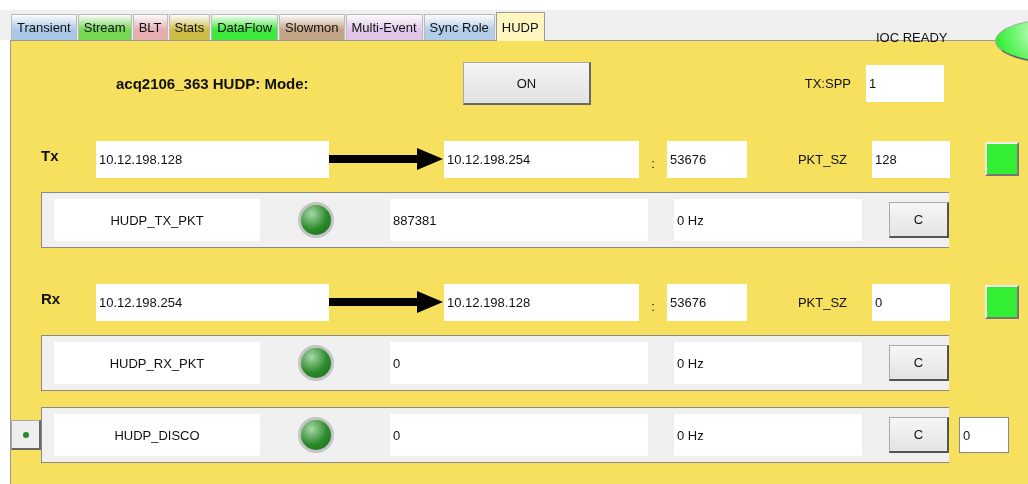  Describe the element at coordinates (984, 435) in the screenshot. I see `disco-value-field: 0` at that location.